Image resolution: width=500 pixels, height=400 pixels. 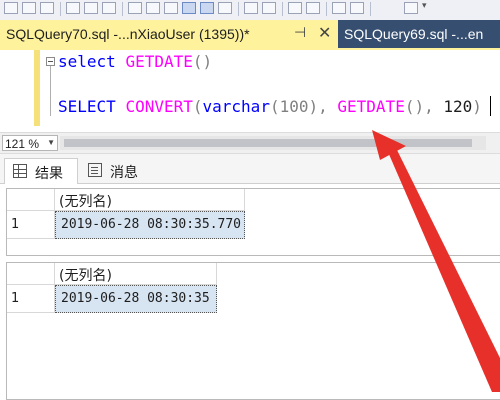 I want to click on paren-token: (, so click(x=197, y=106).